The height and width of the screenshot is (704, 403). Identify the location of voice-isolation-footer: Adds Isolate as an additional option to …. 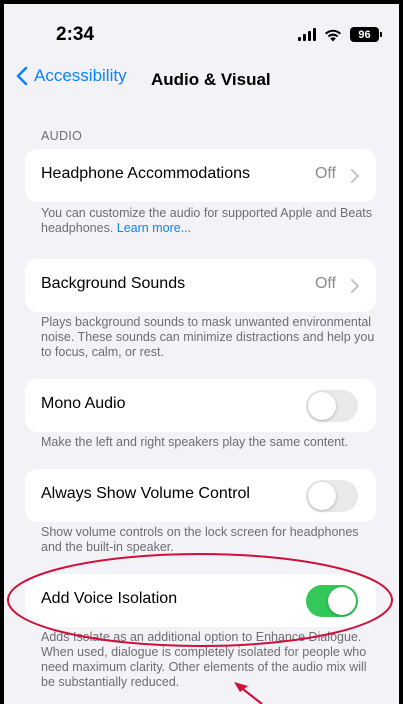
(204, 659).